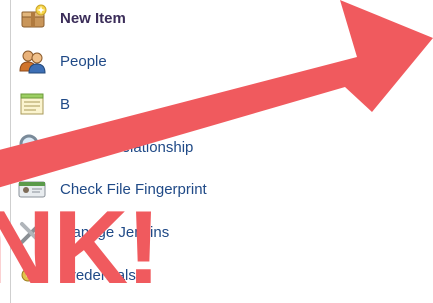  What do you see at coordinates (32, 18) in the screenshot?
I see `new-item-icon` at bounding box center [32, 18].